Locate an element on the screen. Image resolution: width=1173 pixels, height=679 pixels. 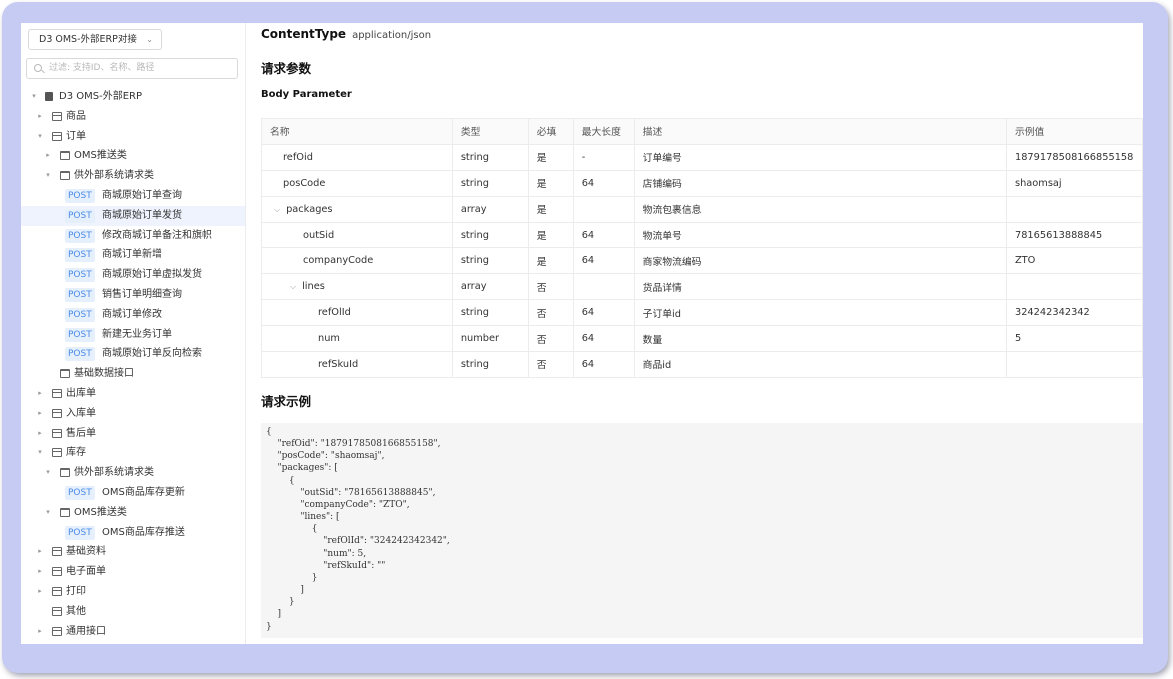
api-item-label: 商城订单修改 is located at coordinates (132, 314).